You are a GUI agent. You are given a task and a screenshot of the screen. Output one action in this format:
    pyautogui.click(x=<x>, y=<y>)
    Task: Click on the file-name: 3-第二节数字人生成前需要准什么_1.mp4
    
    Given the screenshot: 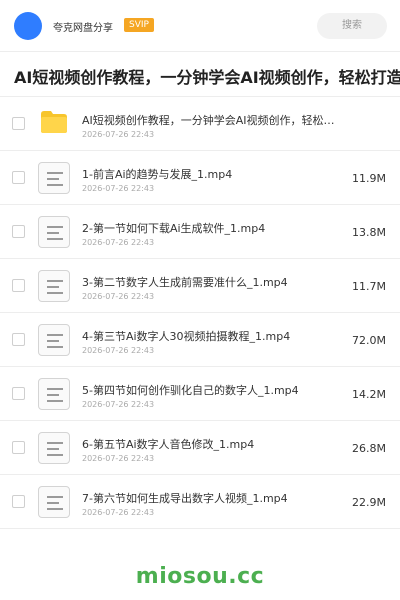 What is the action you would take?
    pyautogui.click(x=212, y=282)
    